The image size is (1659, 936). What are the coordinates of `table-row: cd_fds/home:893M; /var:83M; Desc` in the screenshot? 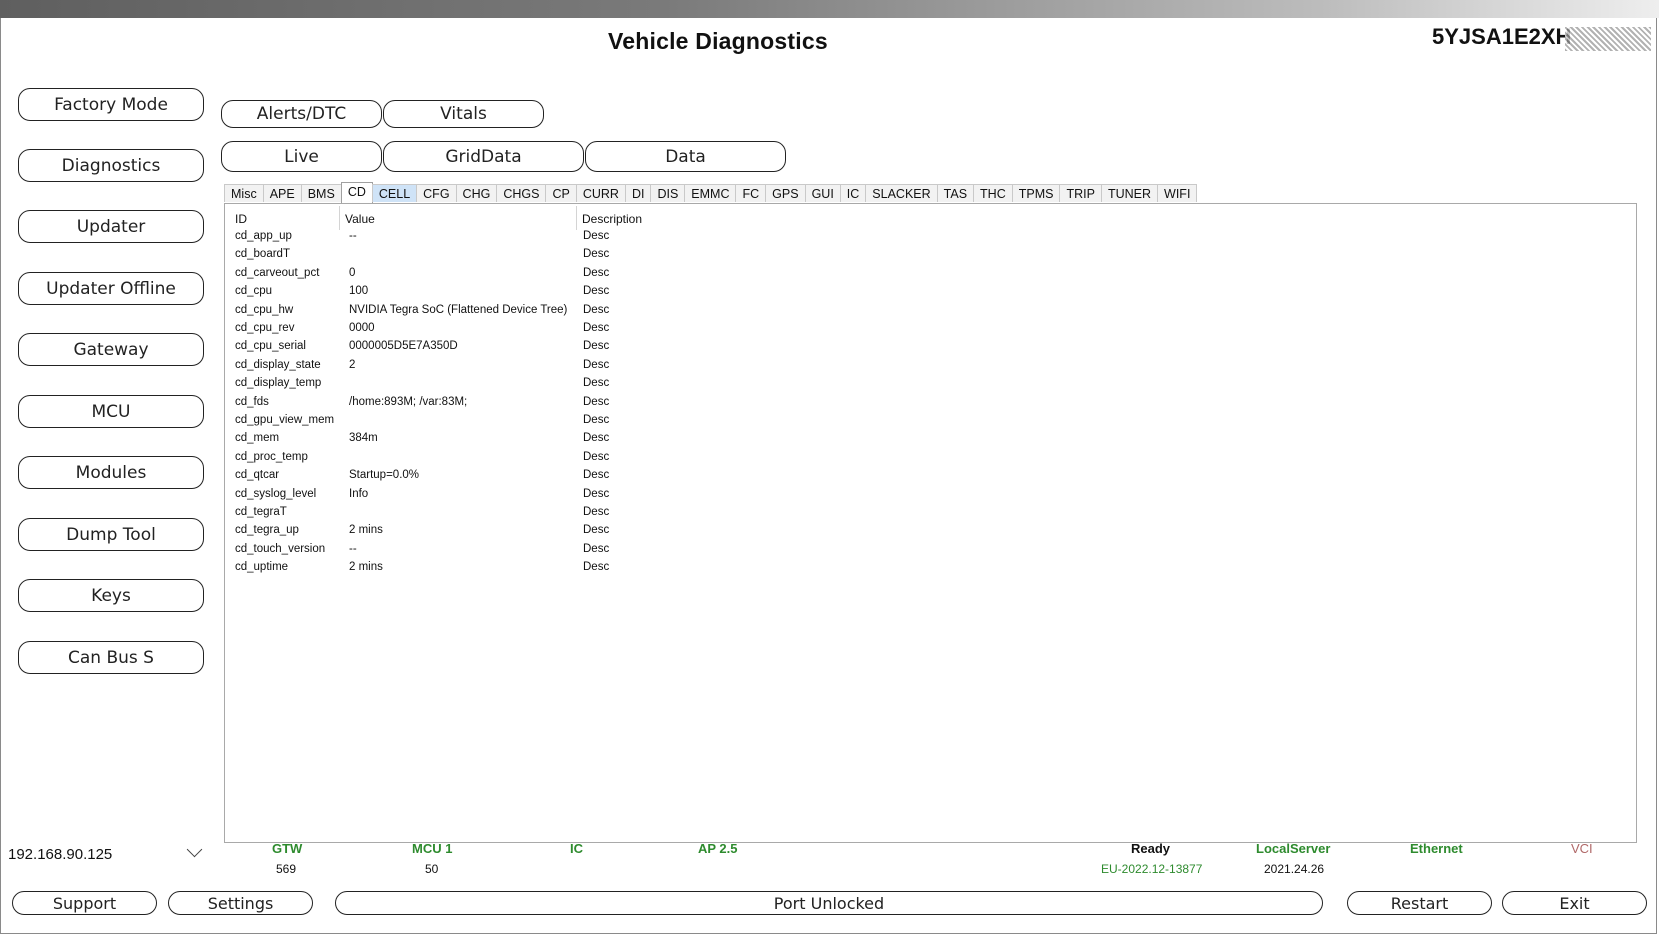 It's located at (575, 405).